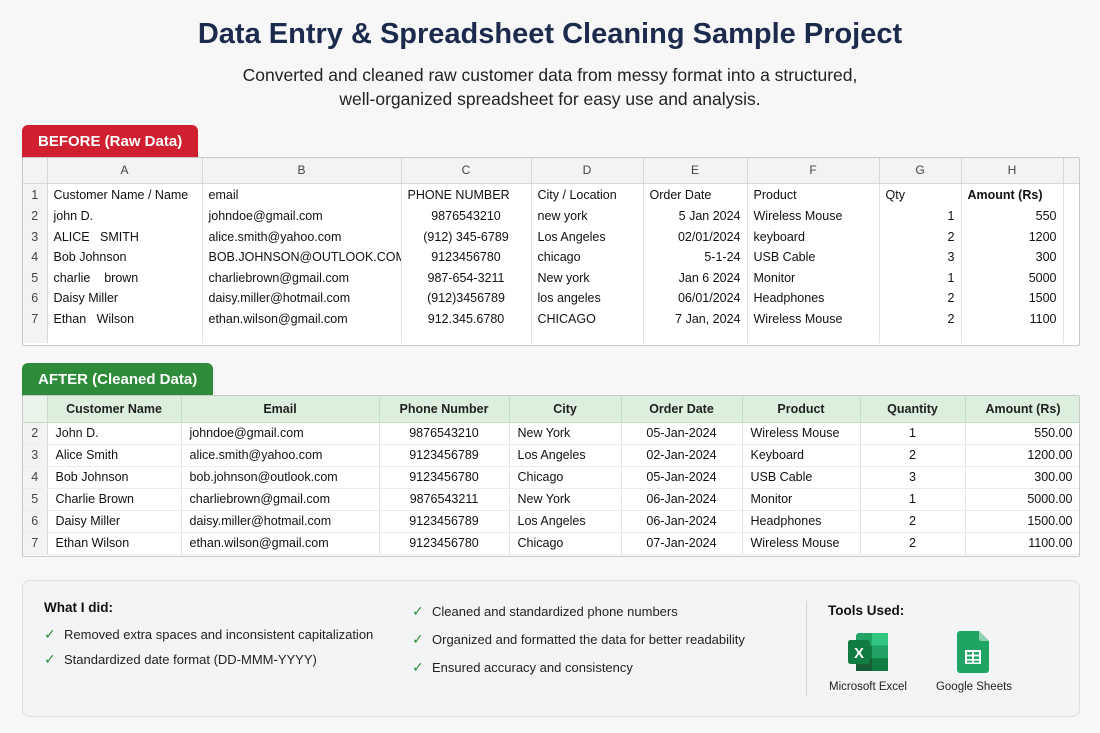  Describe the element at coordinates (682, 521) in the screenshot. I see `cell-date: 06-Jan-2024` at that location.